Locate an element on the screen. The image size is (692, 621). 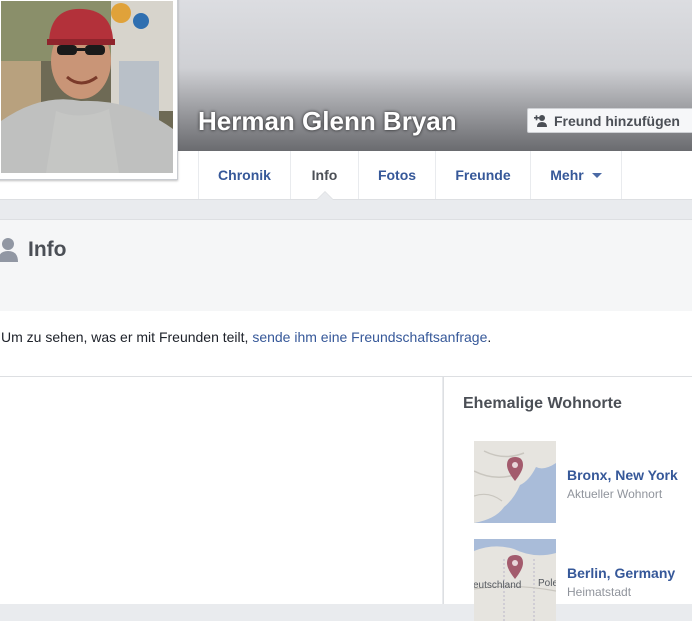
tab-chronik-label: Chronik is located at coordinates (244, 175).